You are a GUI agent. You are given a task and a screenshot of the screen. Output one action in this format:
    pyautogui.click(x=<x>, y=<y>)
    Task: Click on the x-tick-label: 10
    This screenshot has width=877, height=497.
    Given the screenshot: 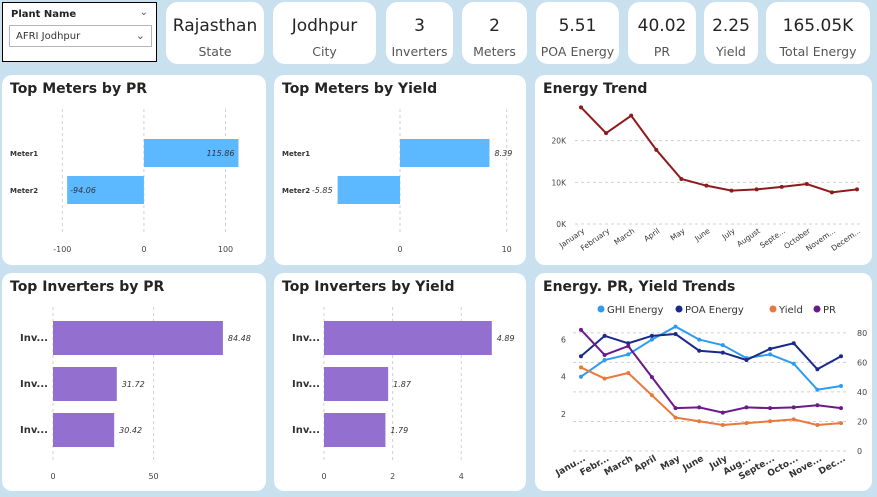 What is the action you would take?
    pyautogui.click(x=507, y=249)
    